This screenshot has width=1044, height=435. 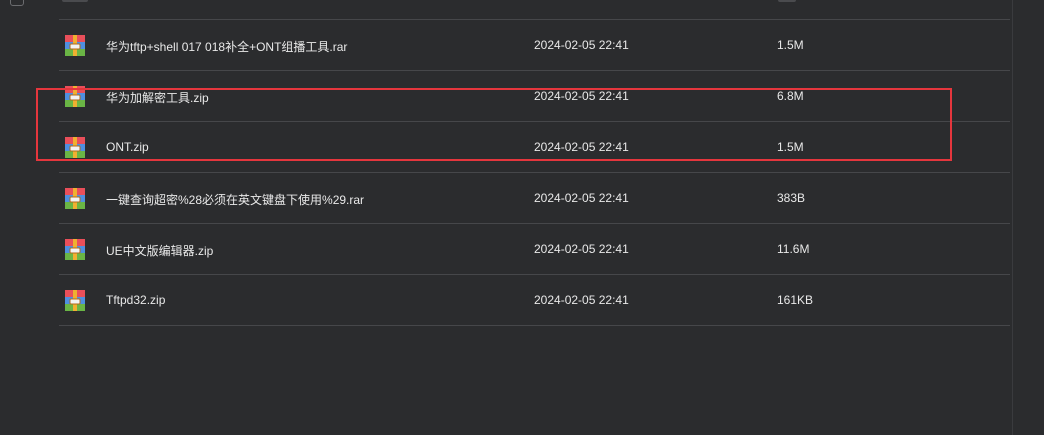 I want to click on file-size: 383B, so click(x=791, y=198).